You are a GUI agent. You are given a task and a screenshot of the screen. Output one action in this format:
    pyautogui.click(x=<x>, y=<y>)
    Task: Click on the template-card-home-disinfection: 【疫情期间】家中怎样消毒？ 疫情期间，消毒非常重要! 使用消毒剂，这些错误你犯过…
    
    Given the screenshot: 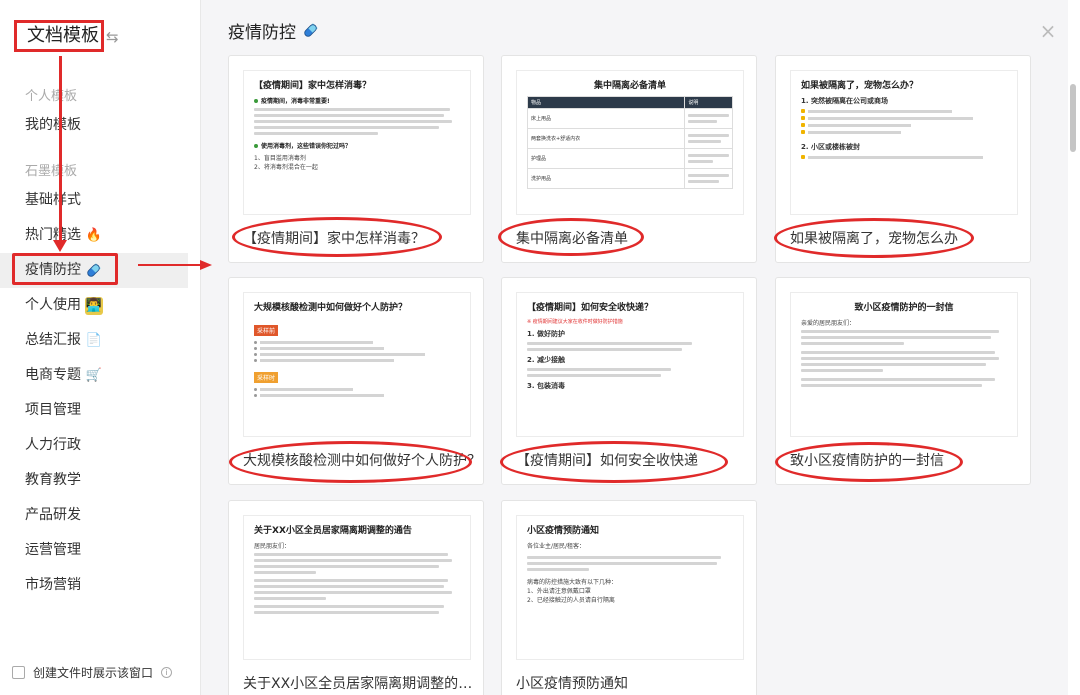 What is the action you would take?
    pyautogui.click(x=356, y=159)
    